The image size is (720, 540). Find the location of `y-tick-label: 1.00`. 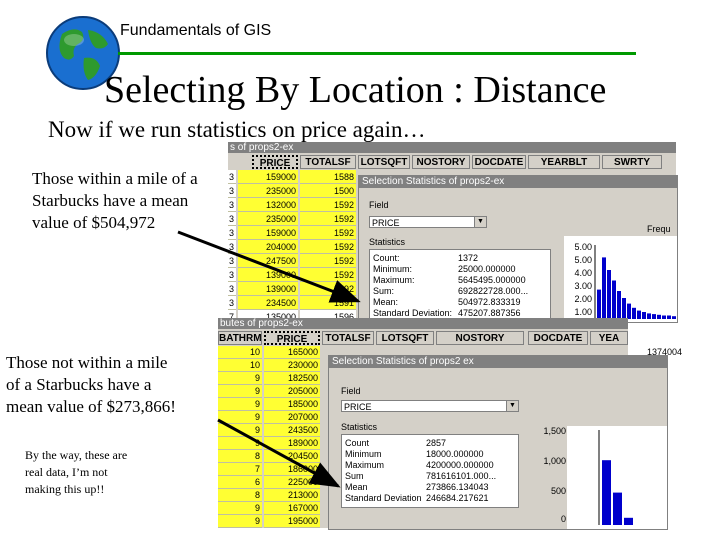

y-tick-label: 1.00 is located at coordinates (583, 312).